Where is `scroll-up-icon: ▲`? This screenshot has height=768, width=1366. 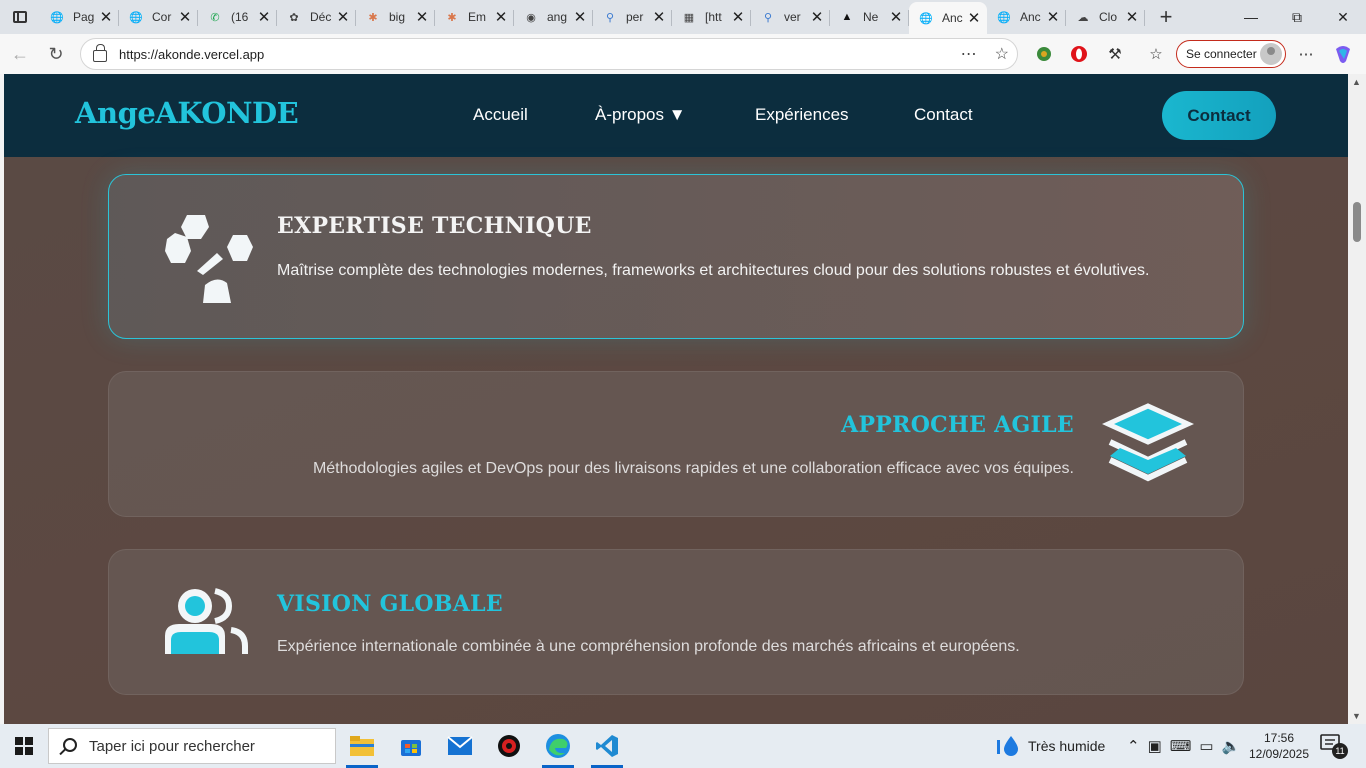 scroll-up-icon: ▲ is located at coordinates (1356, 82).